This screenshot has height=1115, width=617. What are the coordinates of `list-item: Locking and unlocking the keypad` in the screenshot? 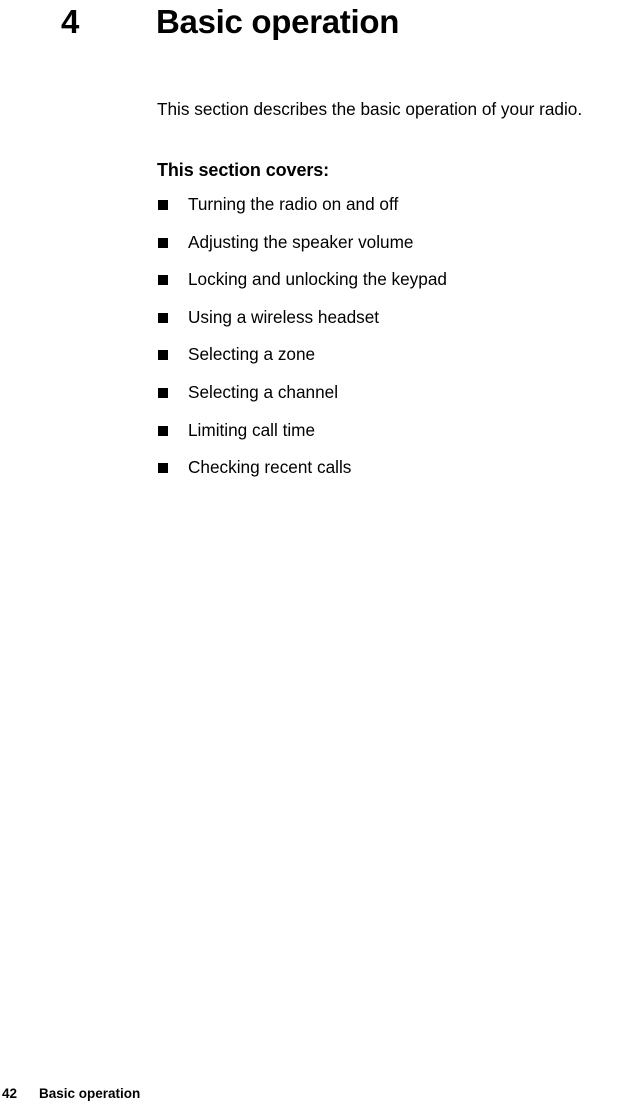 It's located at (382, 286).